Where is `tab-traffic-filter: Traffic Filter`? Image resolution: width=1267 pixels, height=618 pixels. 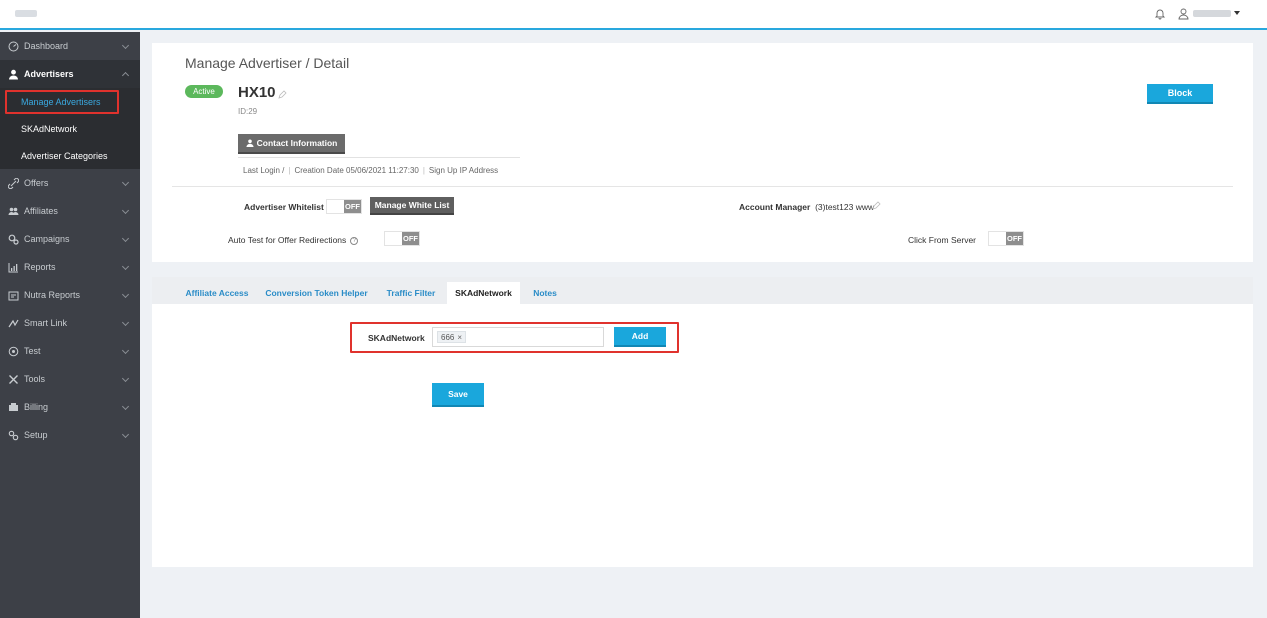
tab-traffic-filter: Traffic Filter is located at coordinates (411, 293).